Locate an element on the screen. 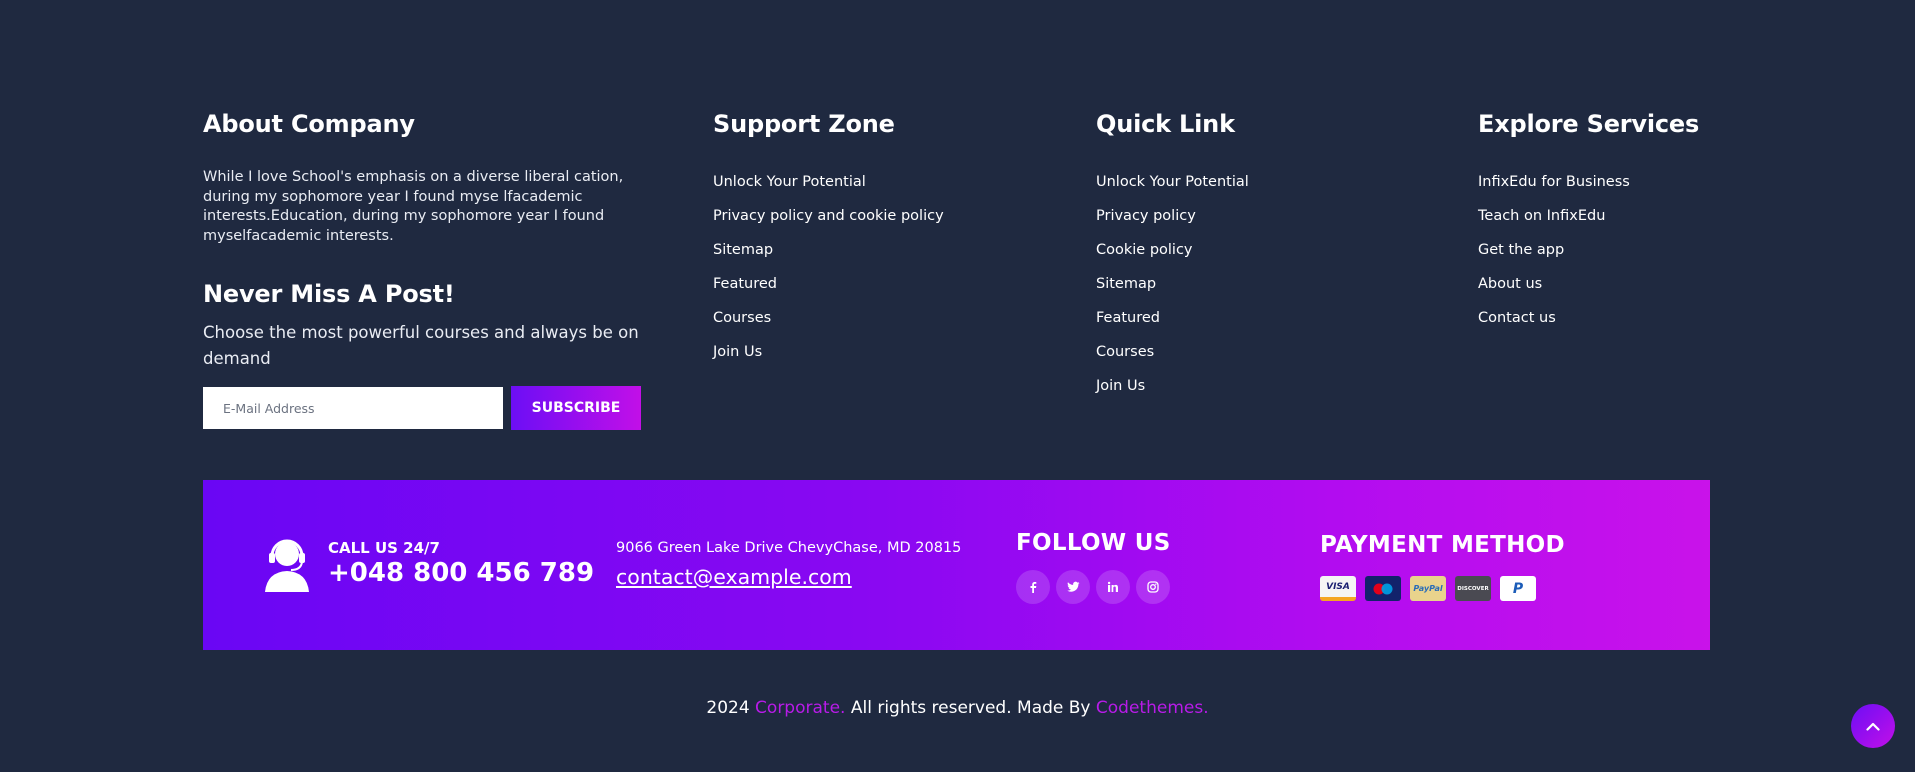 The height and width of the screenshot is (772, 1915). support-link: Featured is located at coordinates (828, 293).